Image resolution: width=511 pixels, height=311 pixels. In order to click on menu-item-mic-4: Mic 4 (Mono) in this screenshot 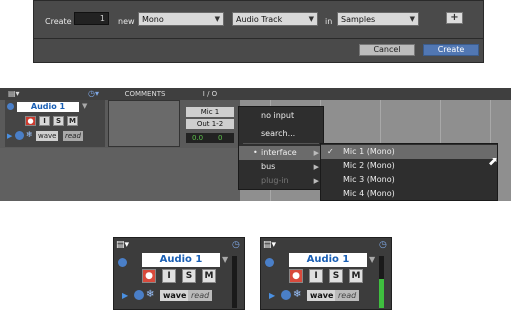, I will do `click(409, 194)`.